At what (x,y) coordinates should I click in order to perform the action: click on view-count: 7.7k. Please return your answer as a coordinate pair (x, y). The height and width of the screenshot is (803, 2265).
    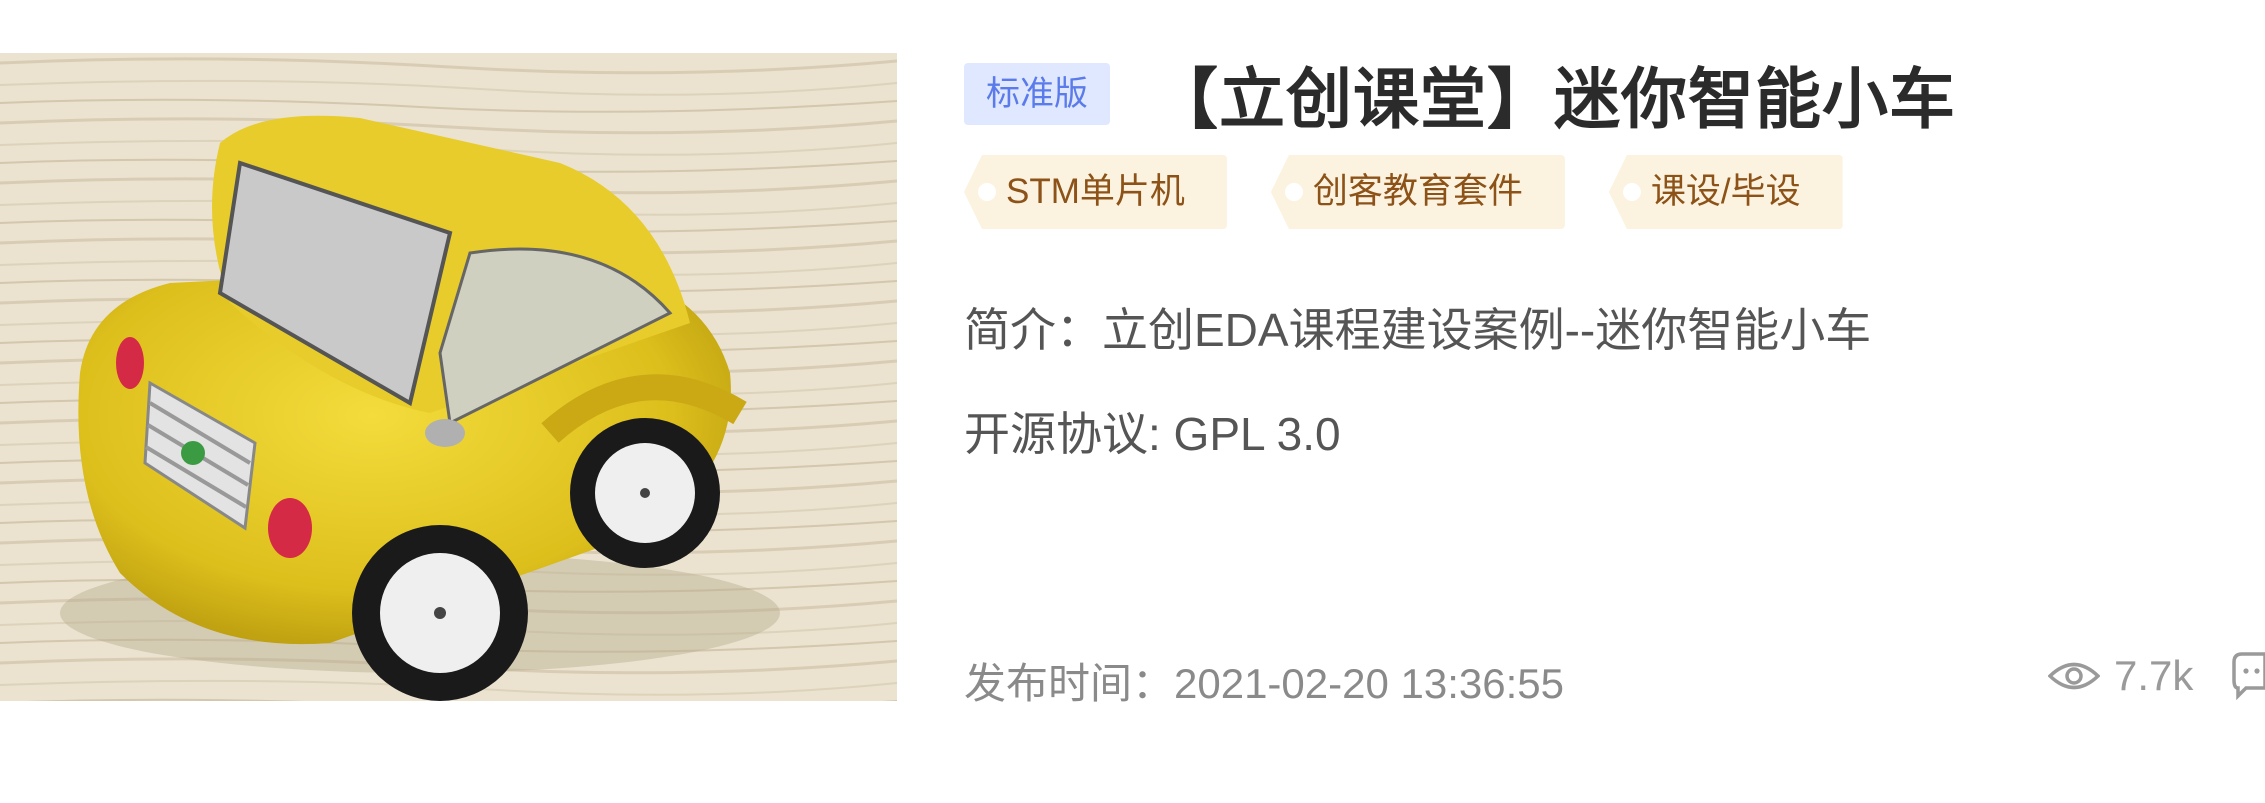
    Looking at the image, I should click on (2154, 675).